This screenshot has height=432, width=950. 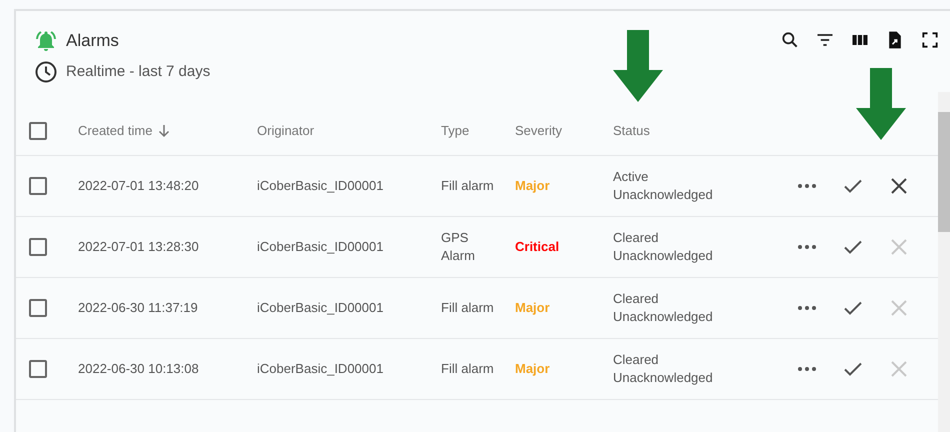 What do you see at coordinates (944, 172) in the screenshot?
I see `scrollbar-thumb` at bounding box center [944, 172].